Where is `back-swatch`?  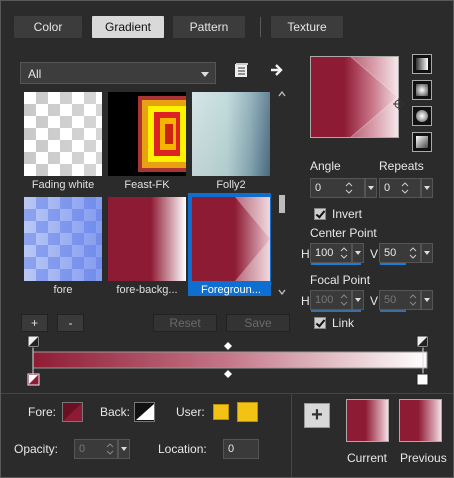
back-swatch is located at coordinates (144, 412).